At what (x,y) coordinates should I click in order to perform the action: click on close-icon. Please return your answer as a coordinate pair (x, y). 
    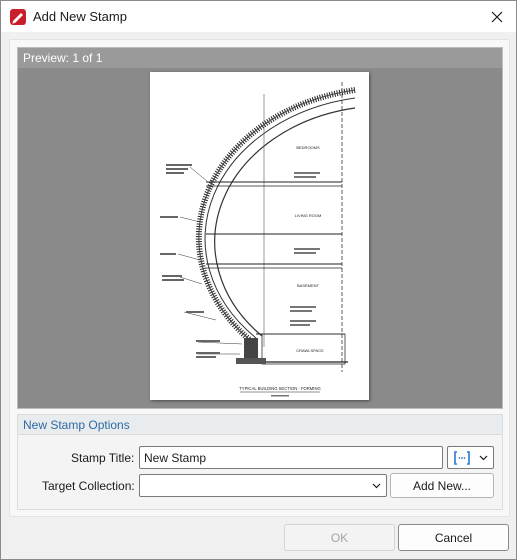
    Looking at the image, I should click on (497, 16).